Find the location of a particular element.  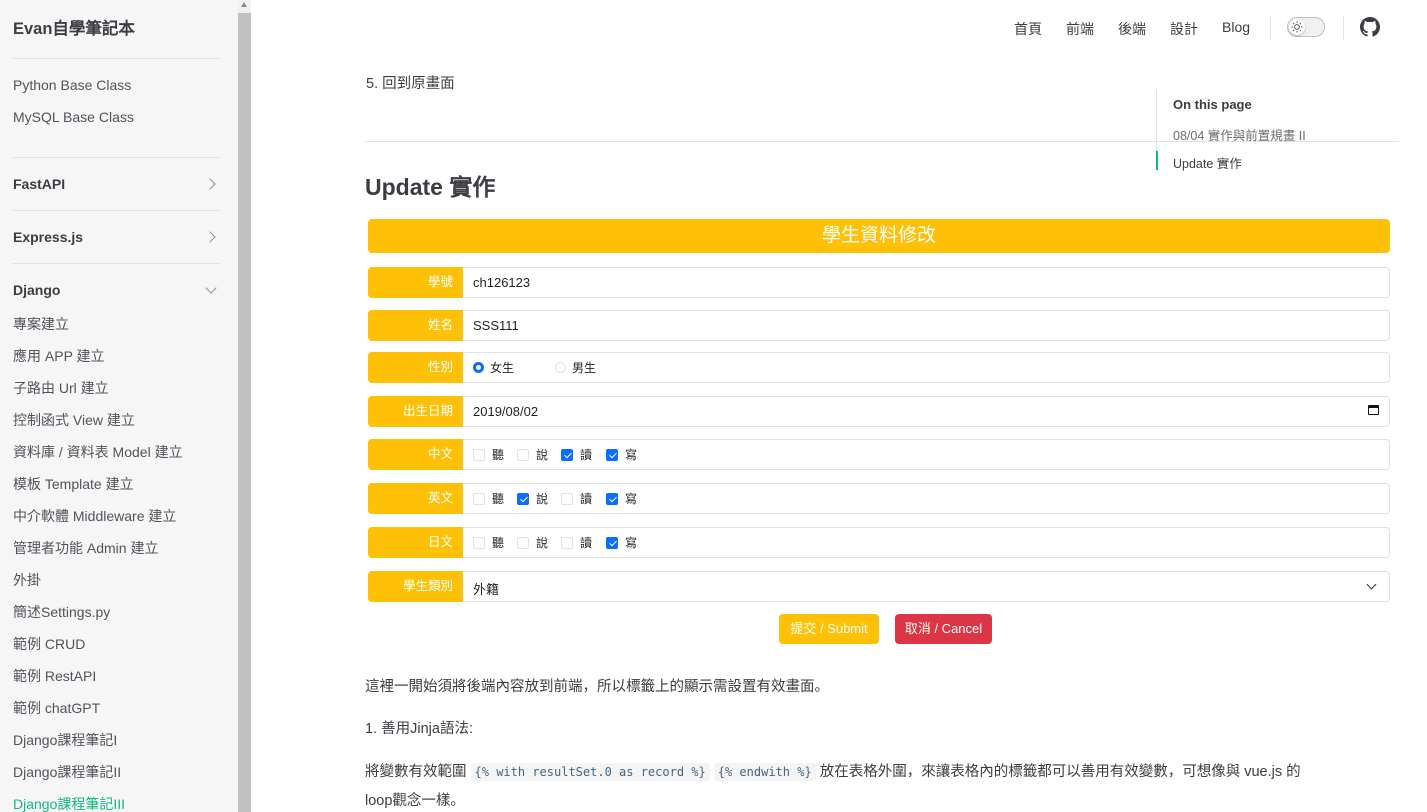

student-name-field: 姓名 SSS111 is located at coordinates (879, 325).